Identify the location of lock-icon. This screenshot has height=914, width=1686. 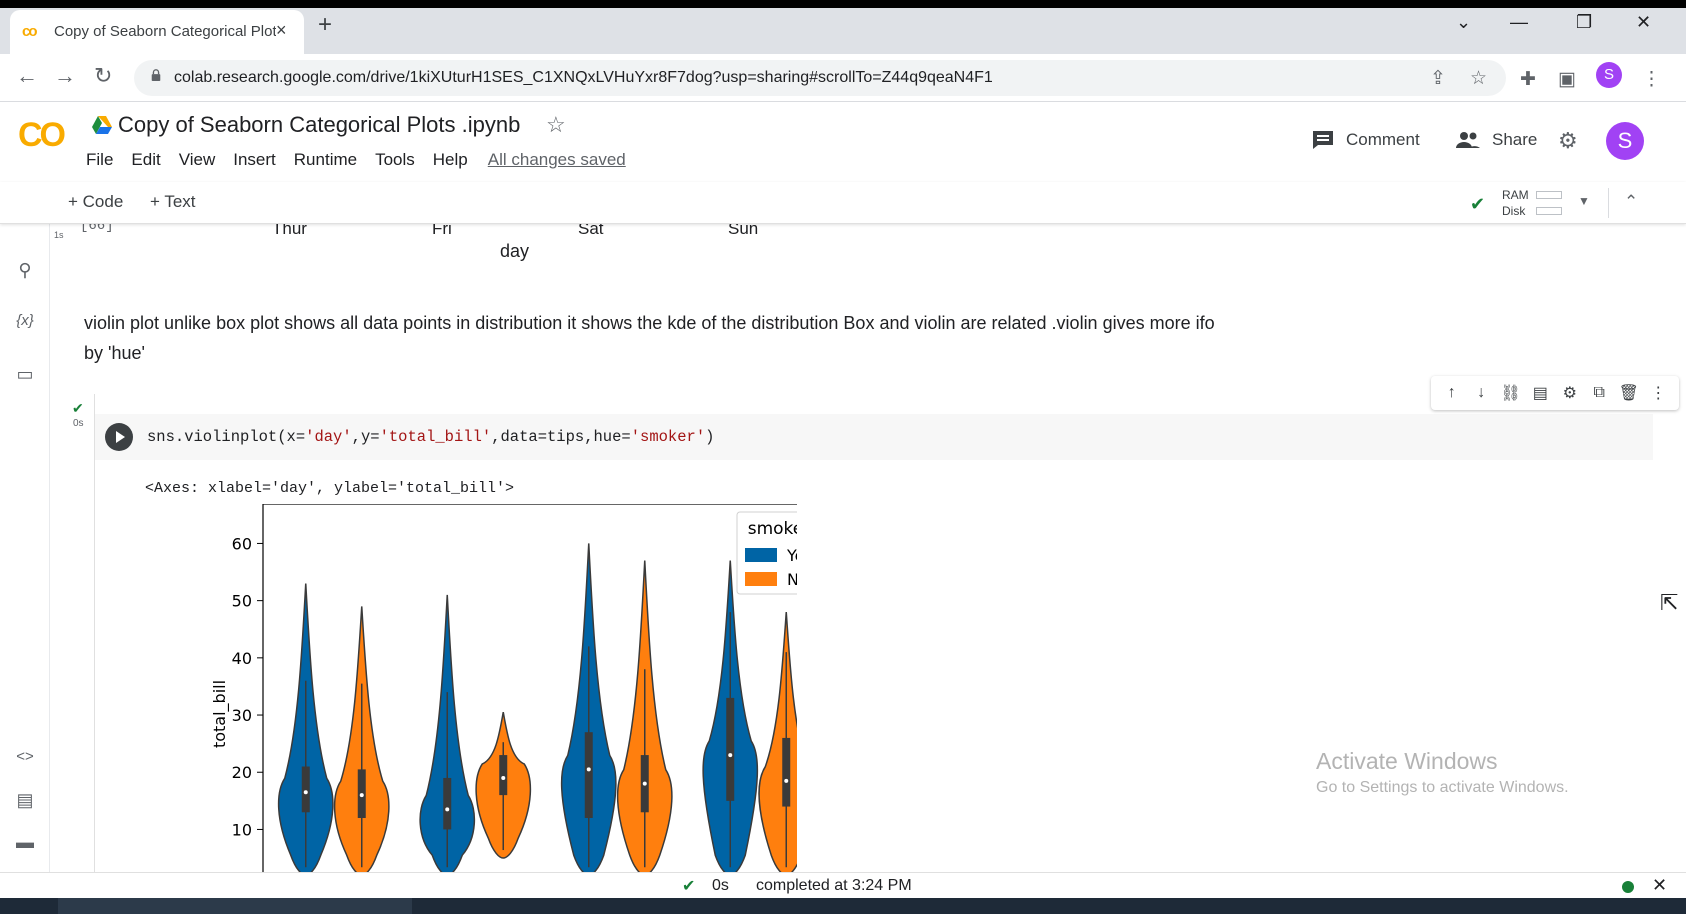
(156, 75).